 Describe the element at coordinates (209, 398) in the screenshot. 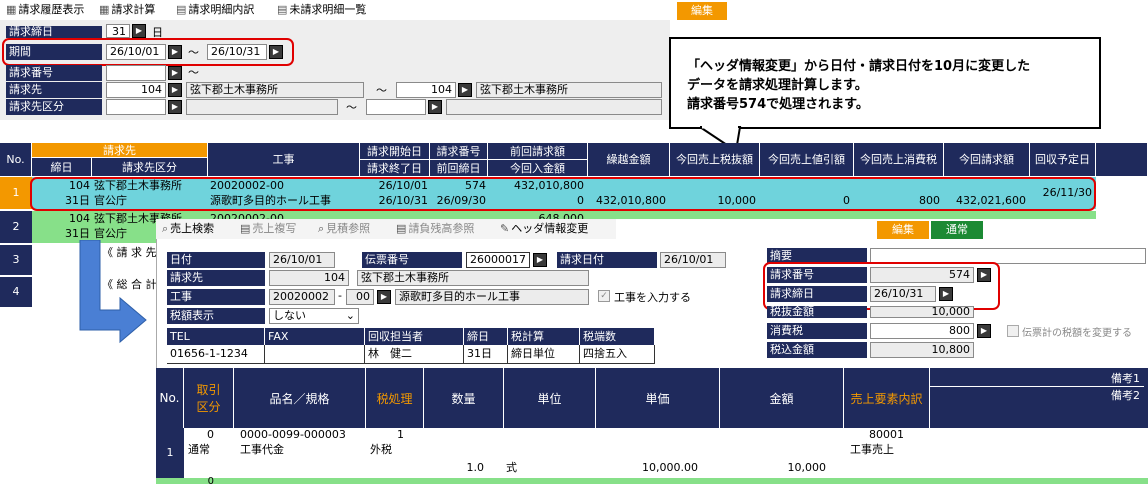

I see `col-kind: 取引 区分` at that location.